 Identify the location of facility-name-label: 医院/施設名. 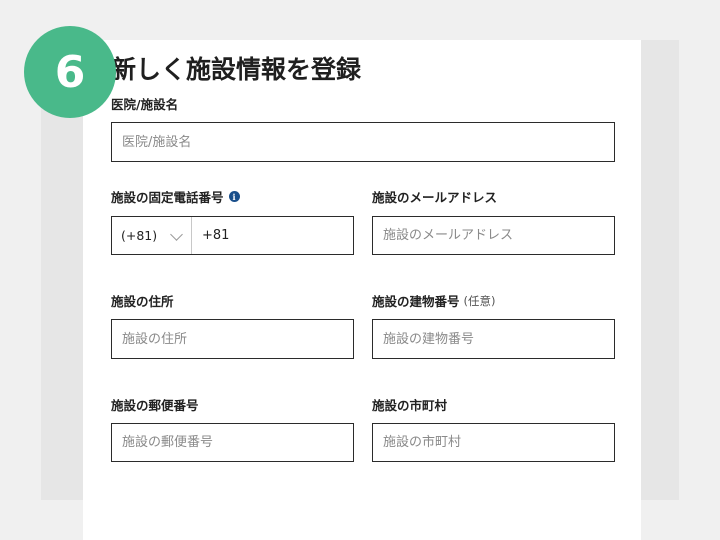
(144, 103).